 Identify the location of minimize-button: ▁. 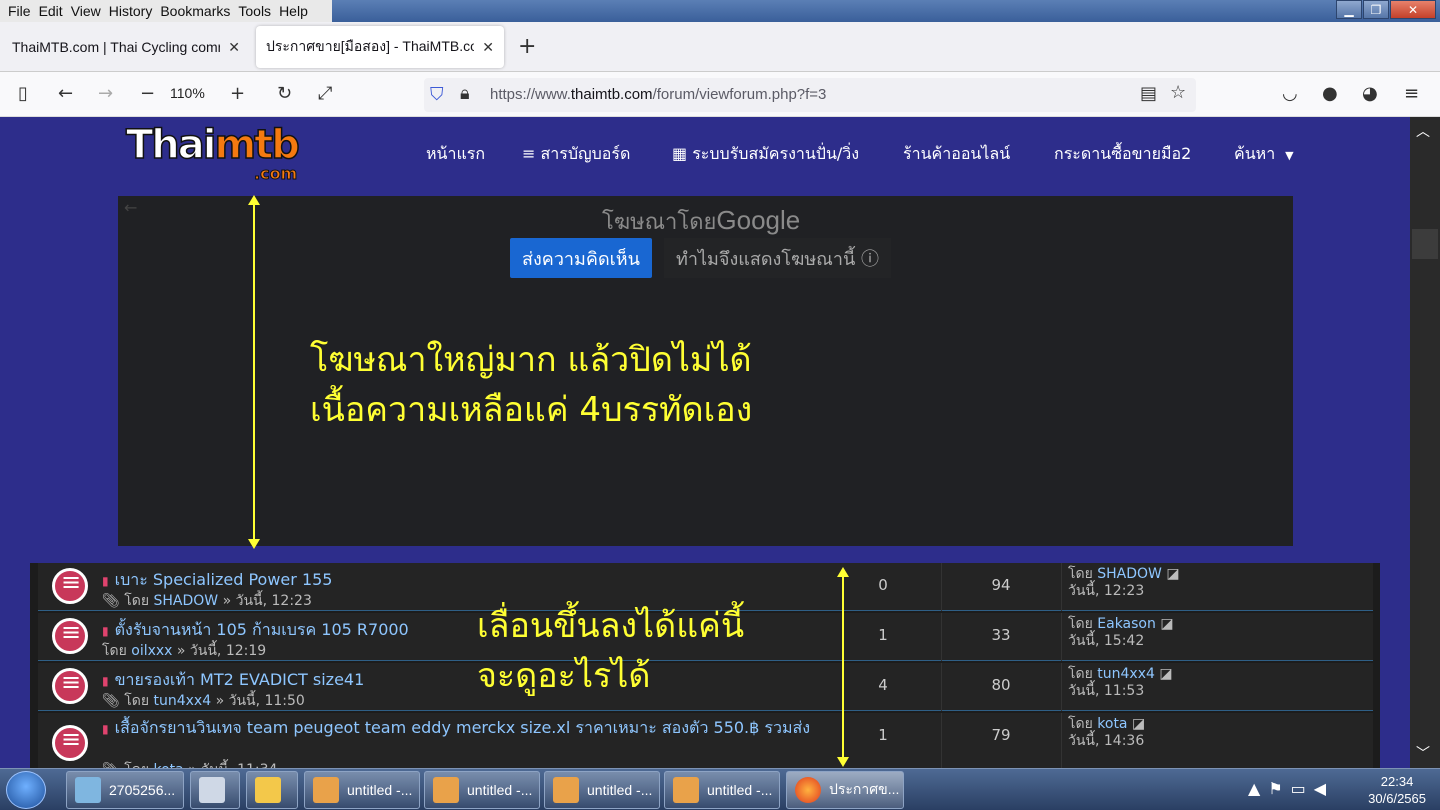
(1349, 9).